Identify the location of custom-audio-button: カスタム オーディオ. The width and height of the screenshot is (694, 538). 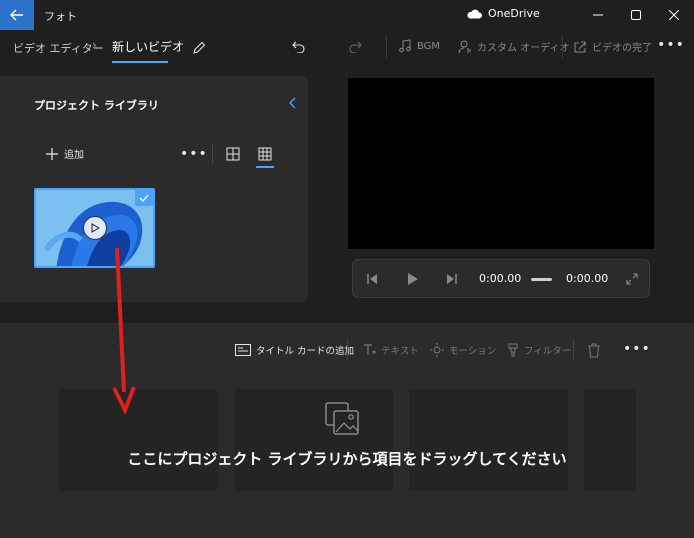
(513, 46).